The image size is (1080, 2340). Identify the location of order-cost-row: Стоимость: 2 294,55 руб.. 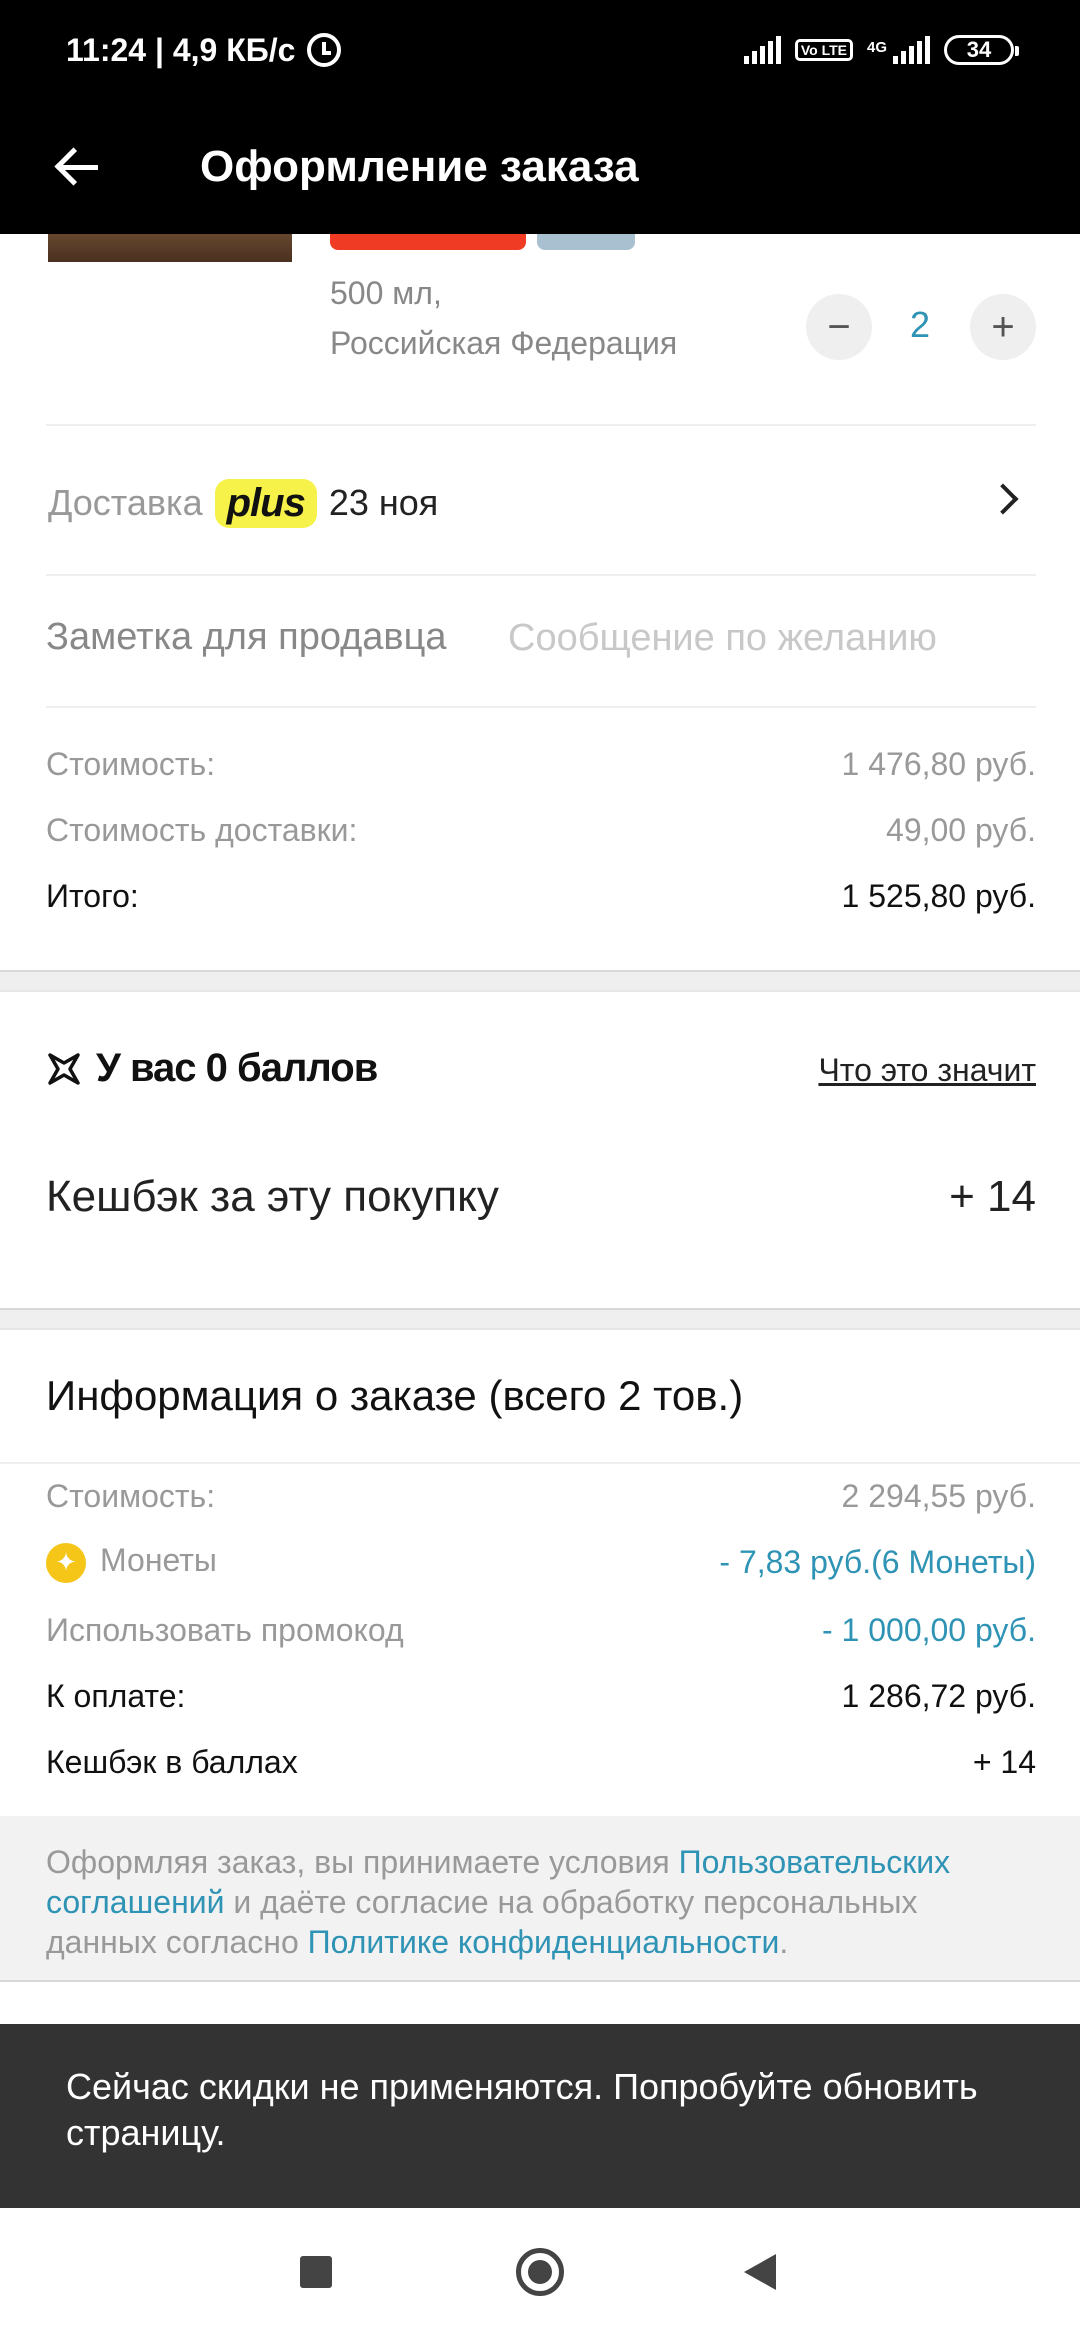
(541, 1496).